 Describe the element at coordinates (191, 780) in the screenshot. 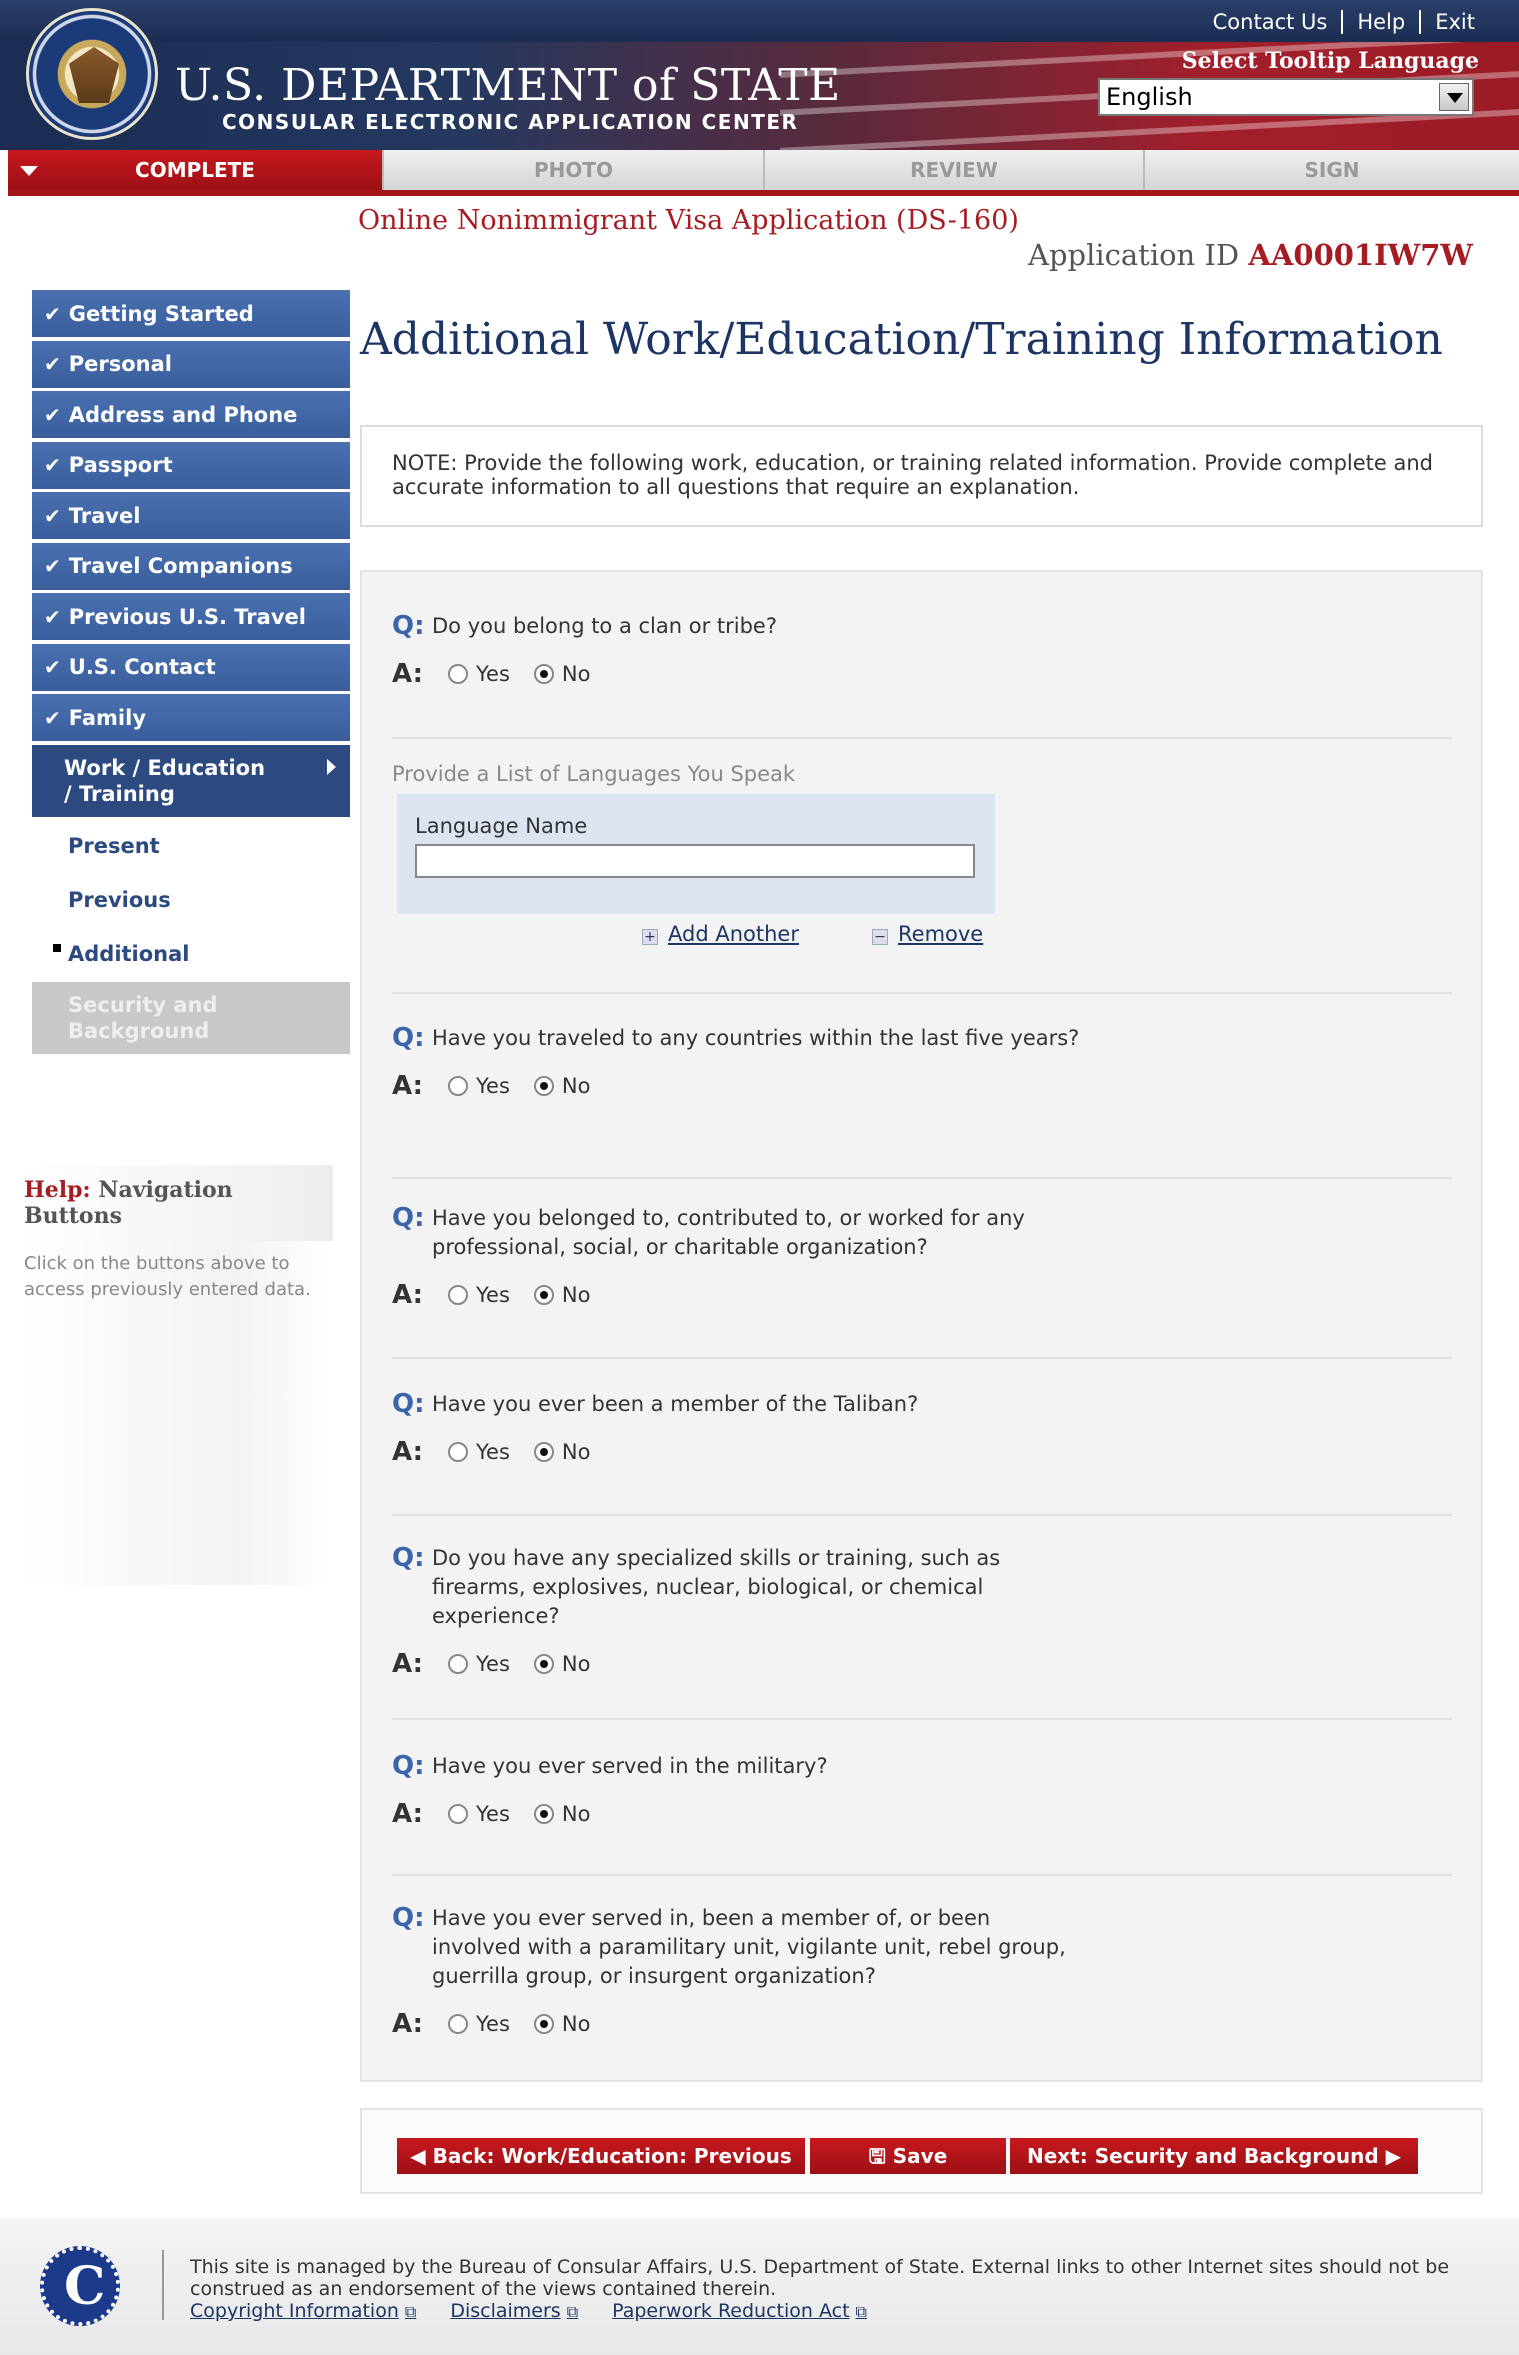

I see `sidebar-item-work-education-training: Work / Education / Training` at that location.